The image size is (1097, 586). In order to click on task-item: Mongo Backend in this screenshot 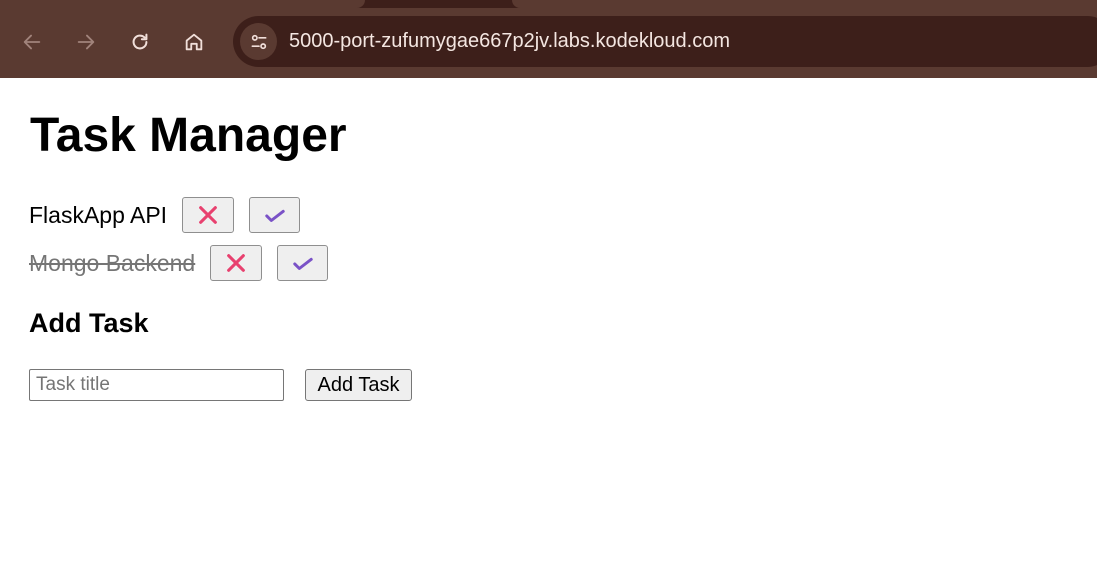, I will do `click(179, 263)`.